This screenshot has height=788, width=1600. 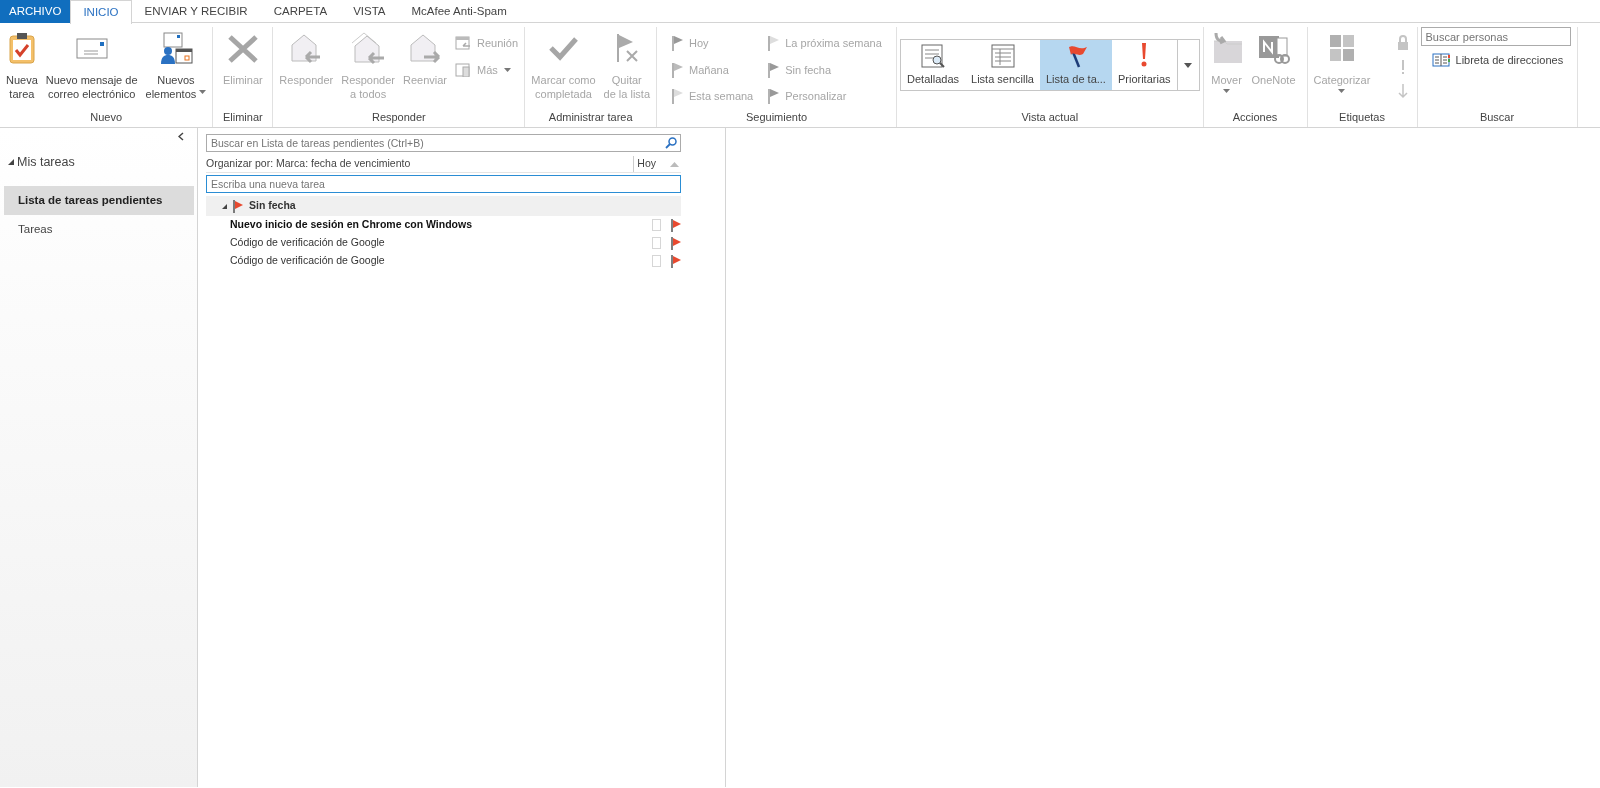 I want to click on caret-icon, so click(x=1188, y=66).